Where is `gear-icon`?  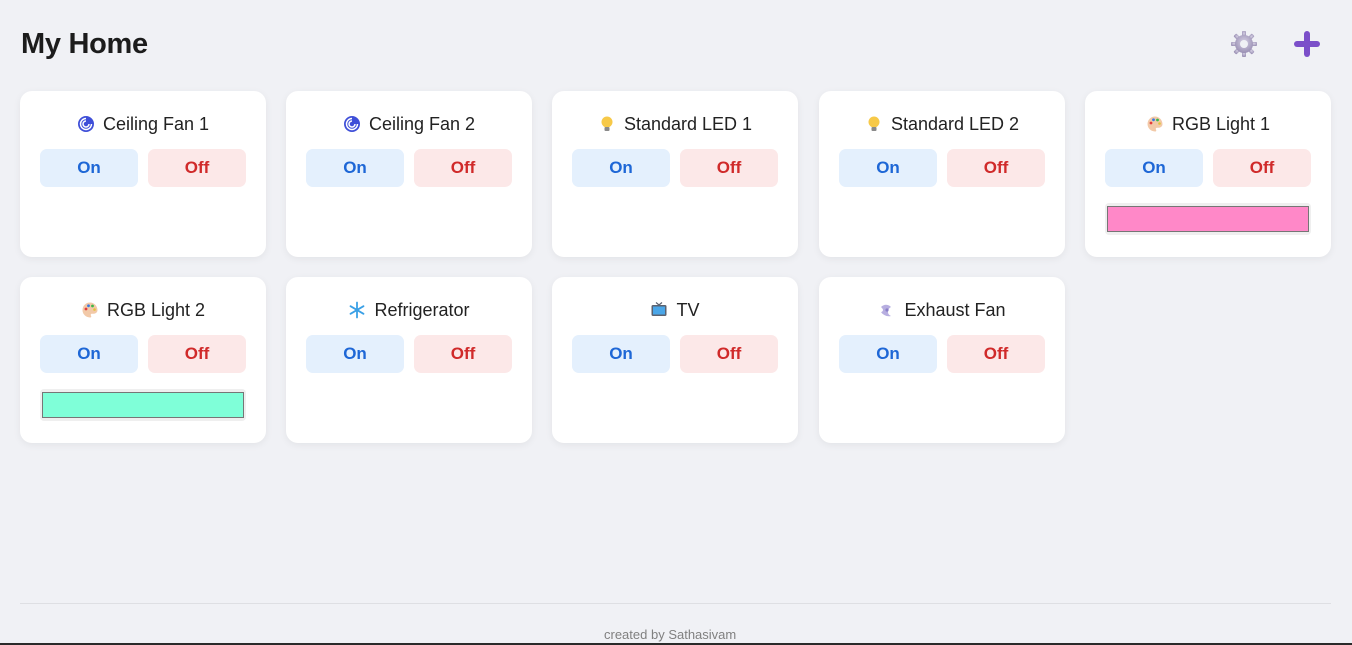
gear-icon is located at coordinates (1244, 44).